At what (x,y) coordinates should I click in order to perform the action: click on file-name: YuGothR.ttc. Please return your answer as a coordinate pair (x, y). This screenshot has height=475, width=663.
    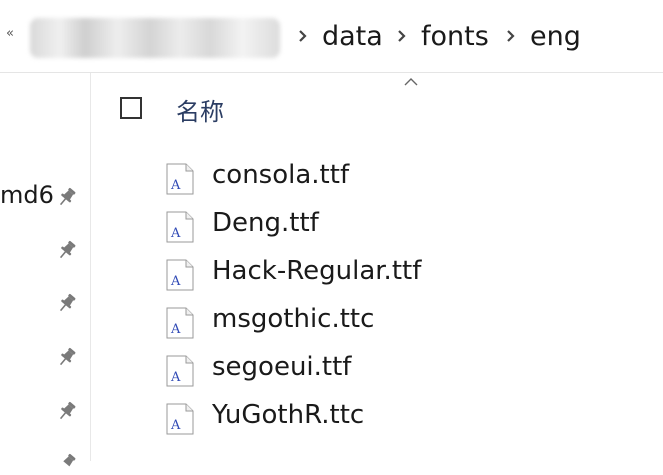
    Looking at the image, I should click on (288, 415).